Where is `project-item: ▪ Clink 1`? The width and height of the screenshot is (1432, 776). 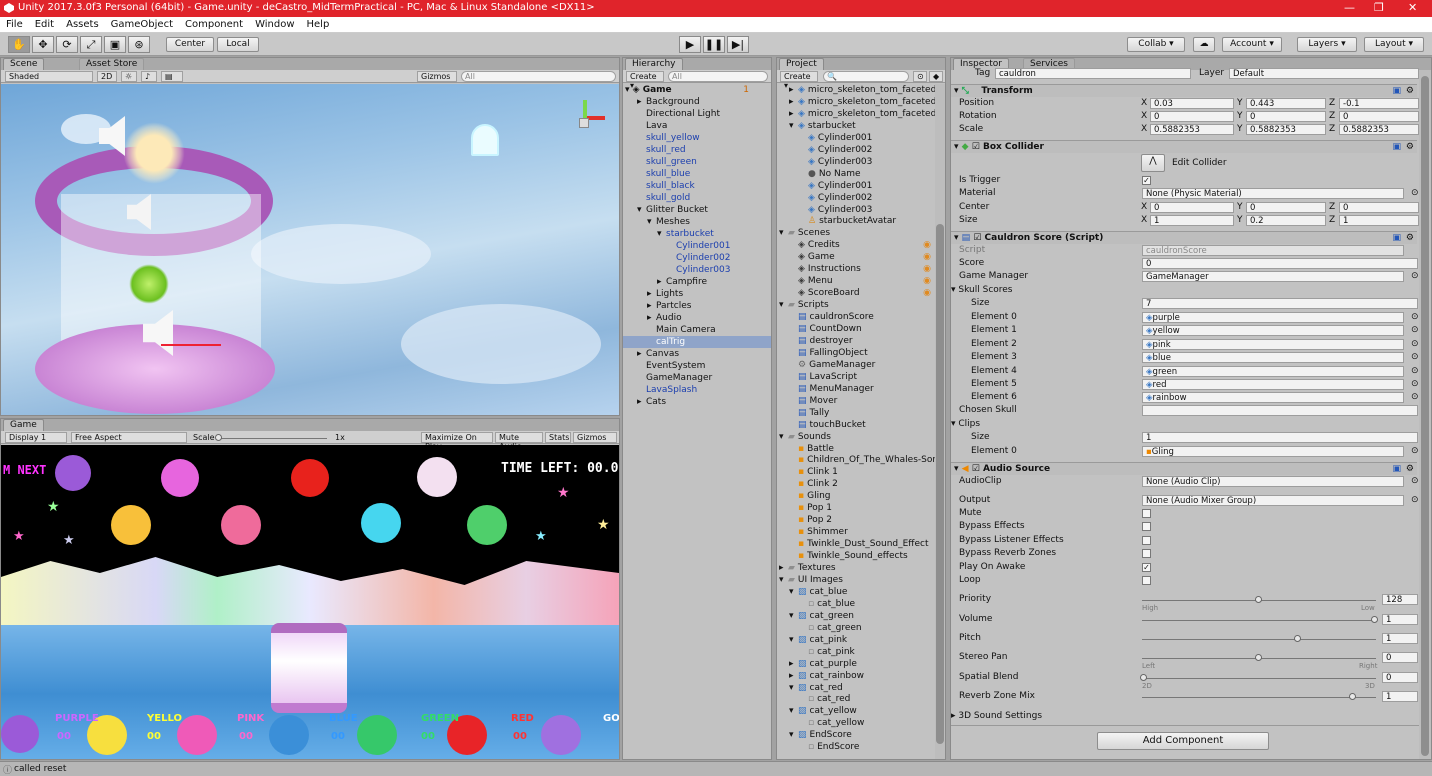 project-item: ▪ Clink 1 is located at coordinates (855, 472).